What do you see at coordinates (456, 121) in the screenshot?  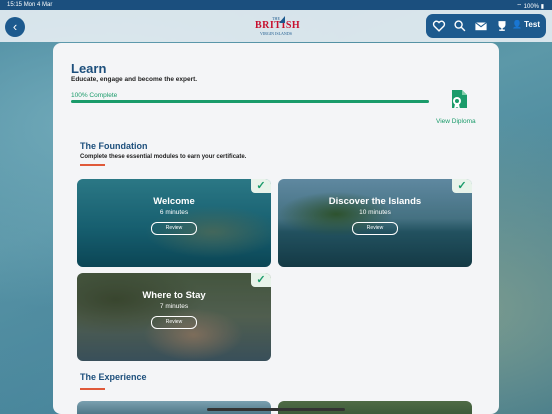 I see `view-diploma-link: View Diploma` at bounding box center [456, 121].